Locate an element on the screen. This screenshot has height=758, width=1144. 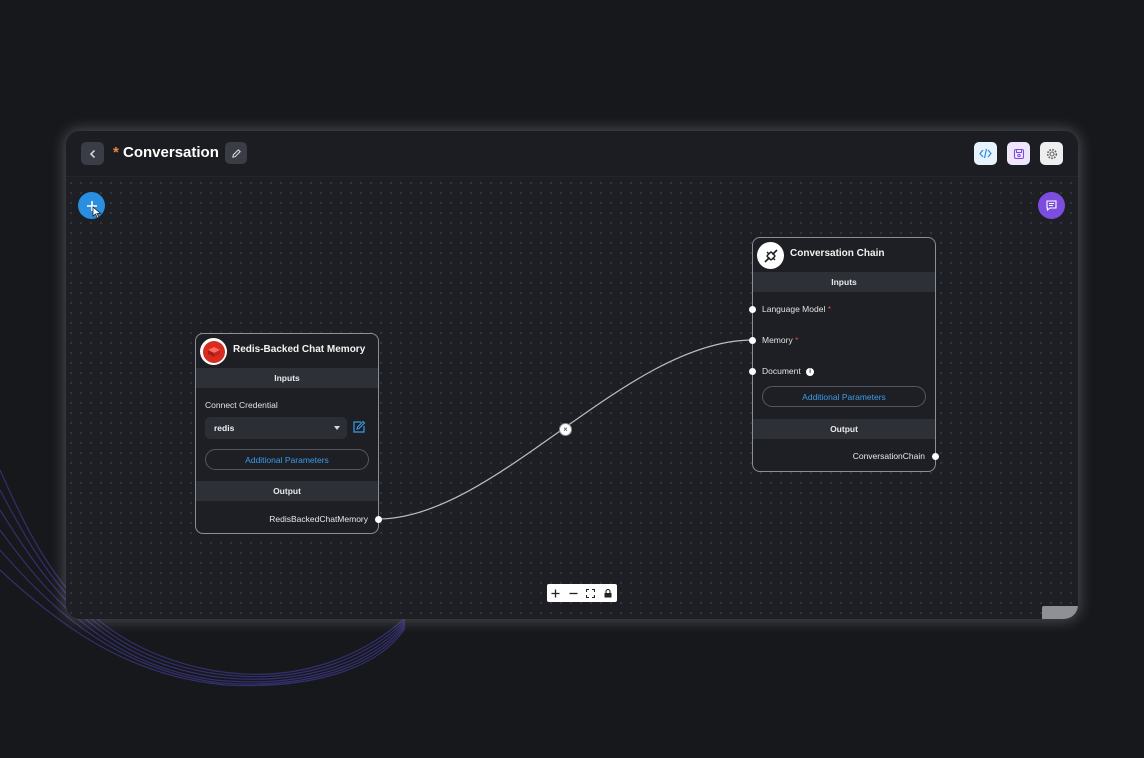
pencil-icon is located at coordinates (236, 153).